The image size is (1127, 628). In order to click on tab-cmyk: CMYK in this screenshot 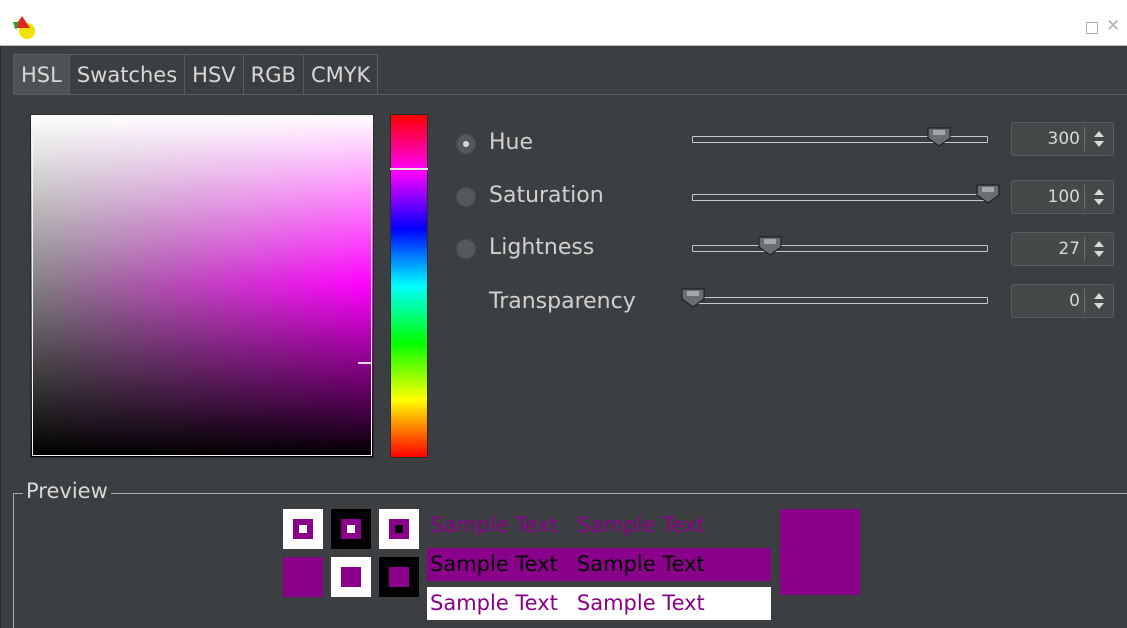, I will do `click(341, 74)`.